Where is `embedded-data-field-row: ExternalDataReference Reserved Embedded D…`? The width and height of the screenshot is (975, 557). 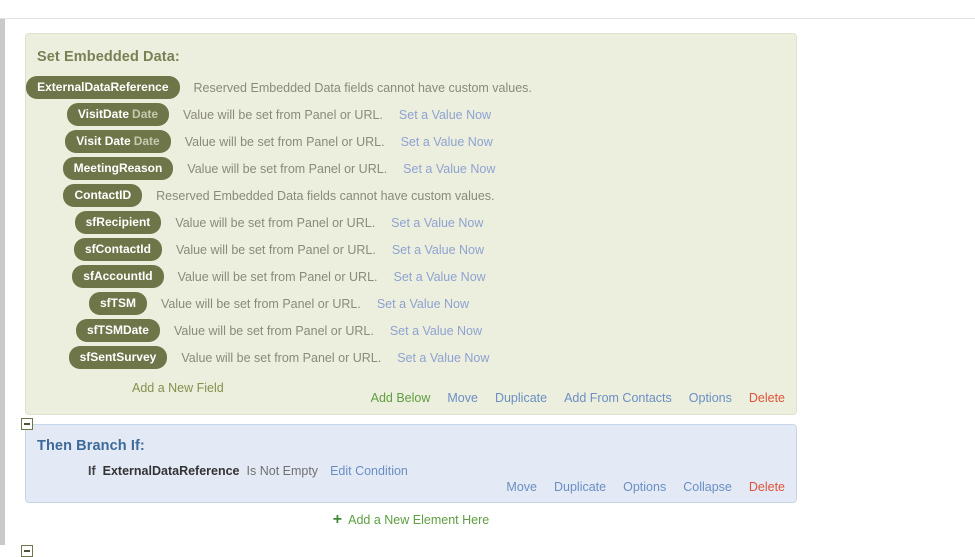
embedded-data-field-row: ExternalDataReference Reserved Embedded D… is located at coordinates (411, 87).